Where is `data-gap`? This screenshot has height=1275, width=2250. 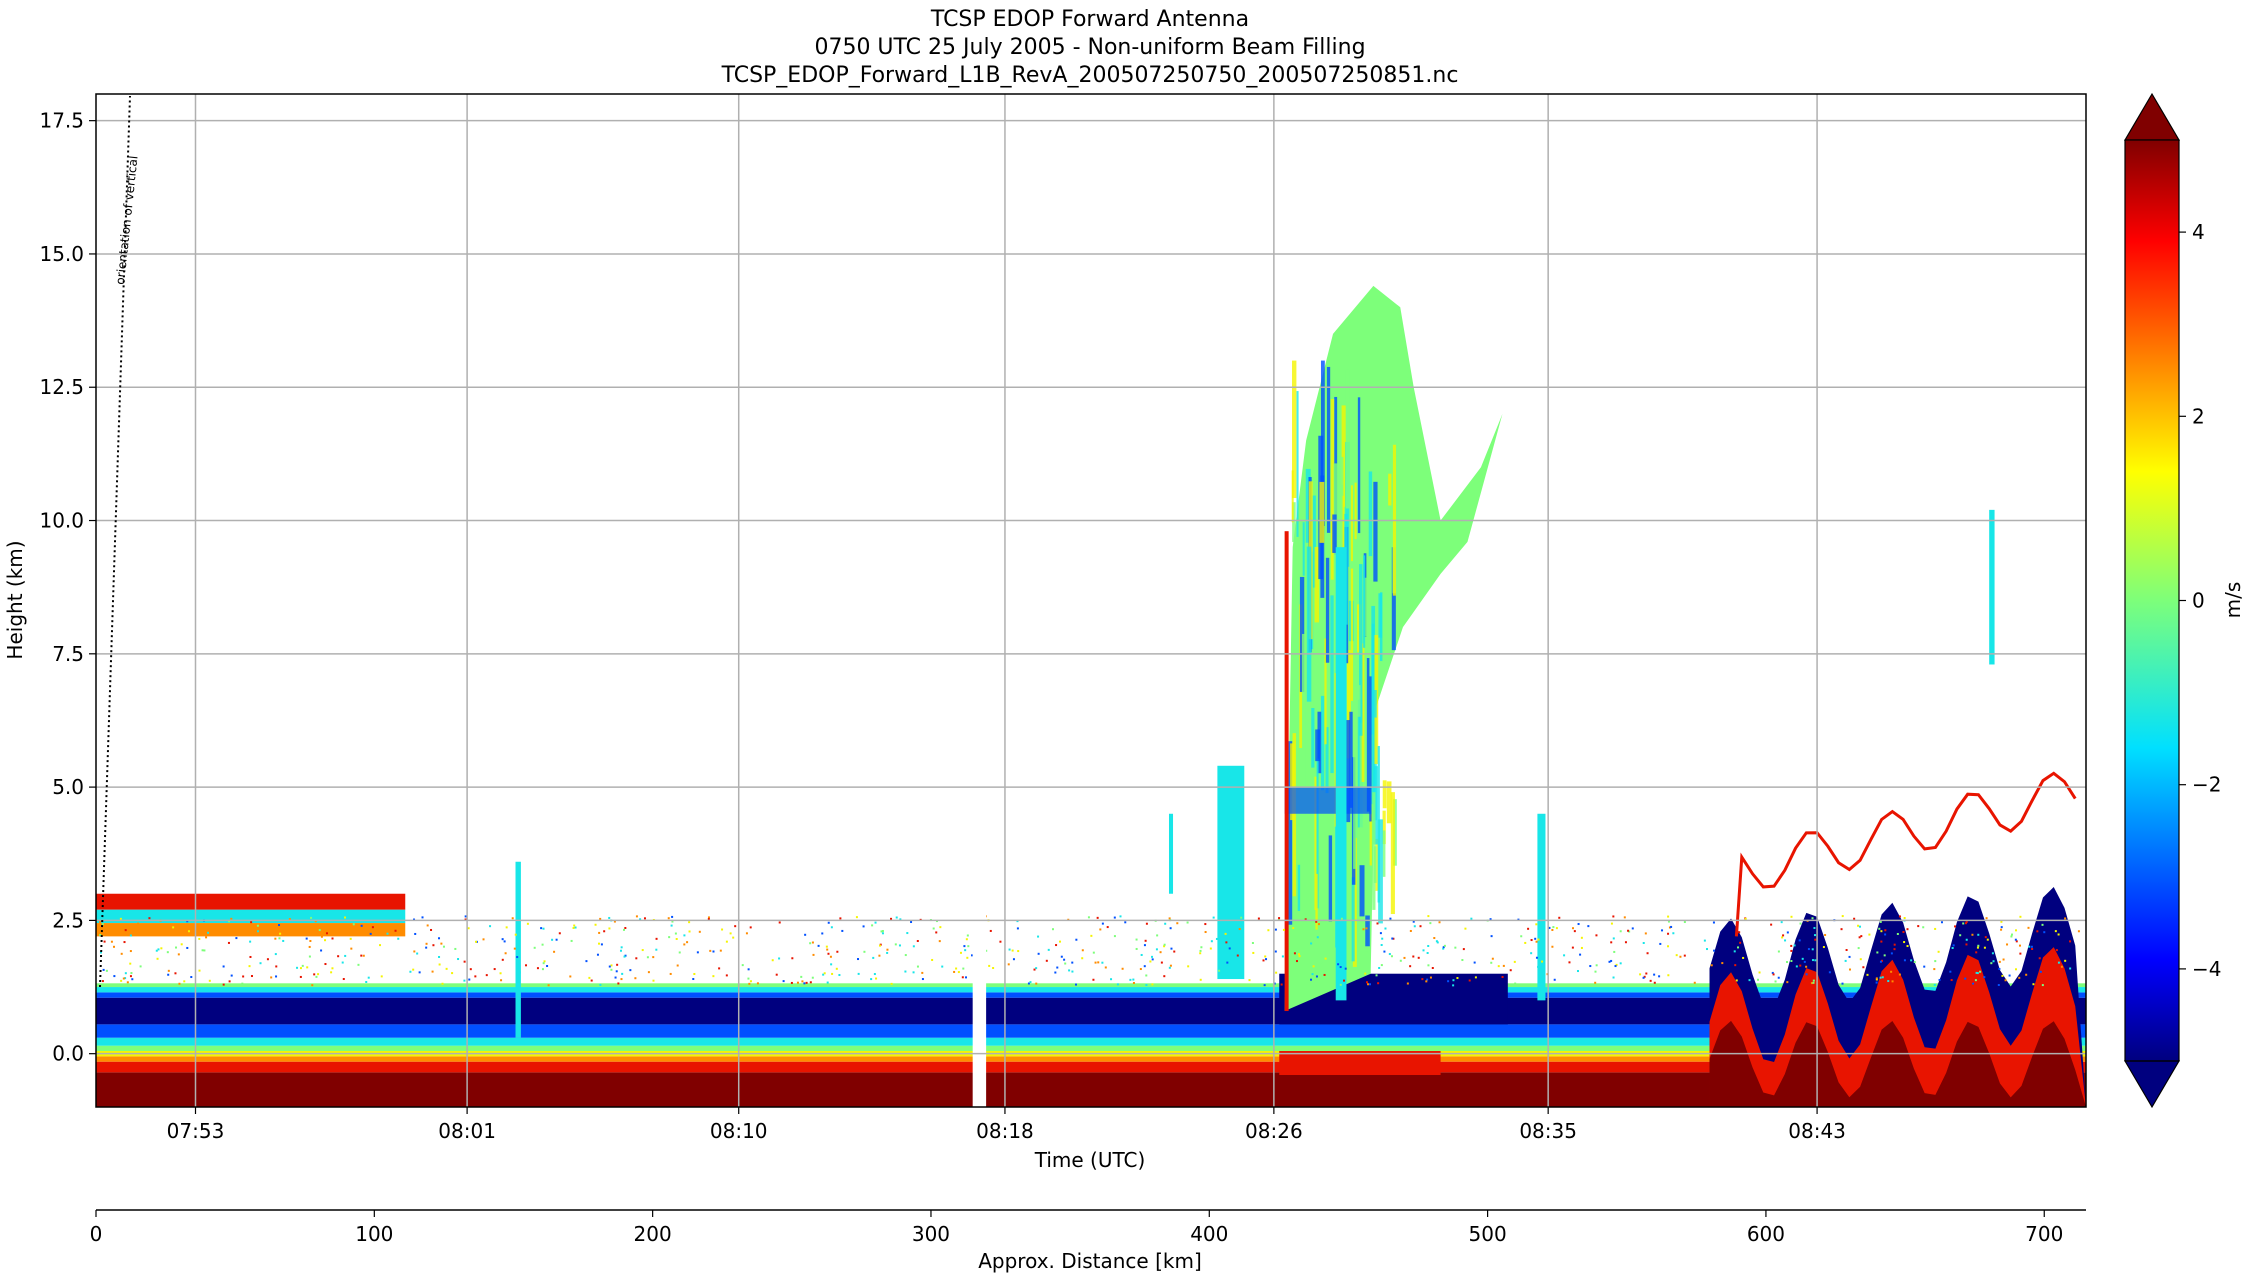
data-gap is located at coordinates (979, 600).